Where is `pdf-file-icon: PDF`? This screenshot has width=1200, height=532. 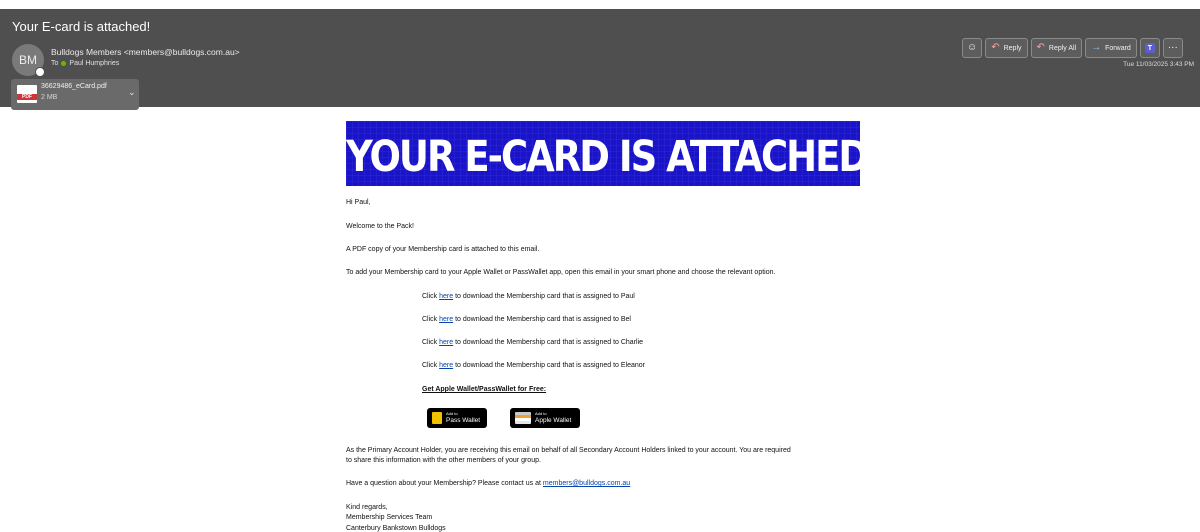 pdf-file-icon: PDF is located at coordinates (27, 94).